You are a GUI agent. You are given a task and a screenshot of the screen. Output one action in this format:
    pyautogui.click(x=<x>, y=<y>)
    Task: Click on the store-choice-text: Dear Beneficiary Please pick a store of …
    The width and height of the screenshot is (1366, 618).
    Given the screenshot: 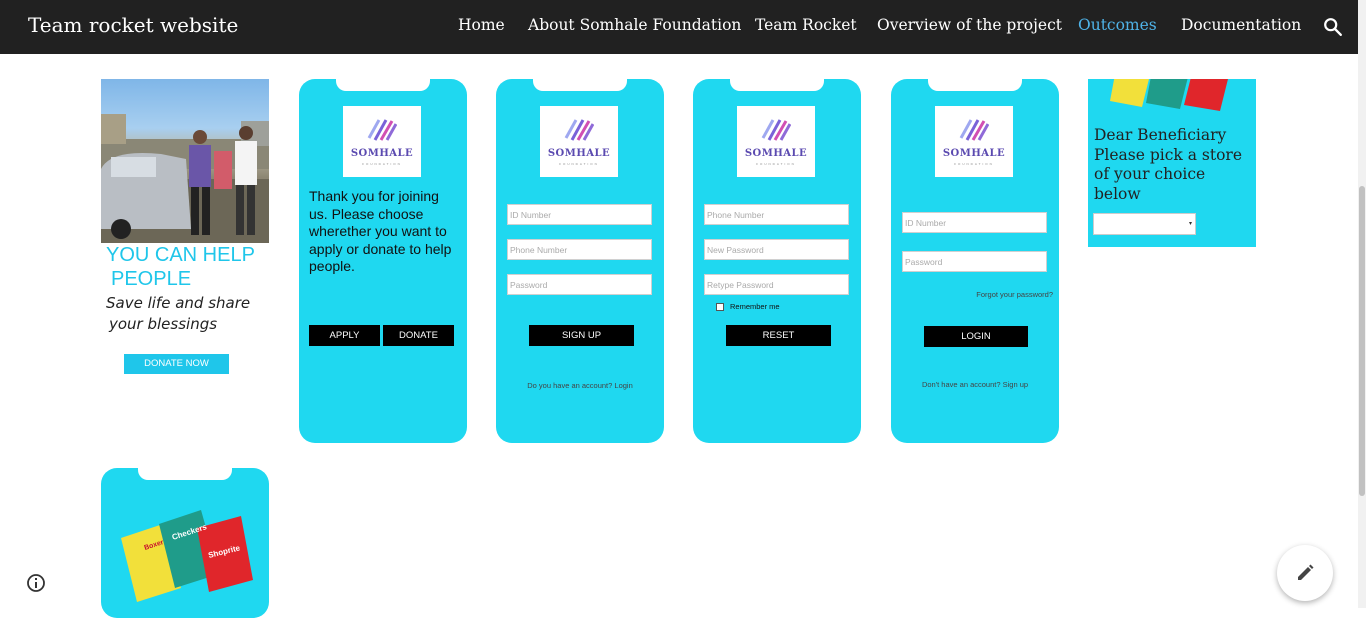 What is the action you would take?
    pyautogui.click(x=1168, y=165)
    